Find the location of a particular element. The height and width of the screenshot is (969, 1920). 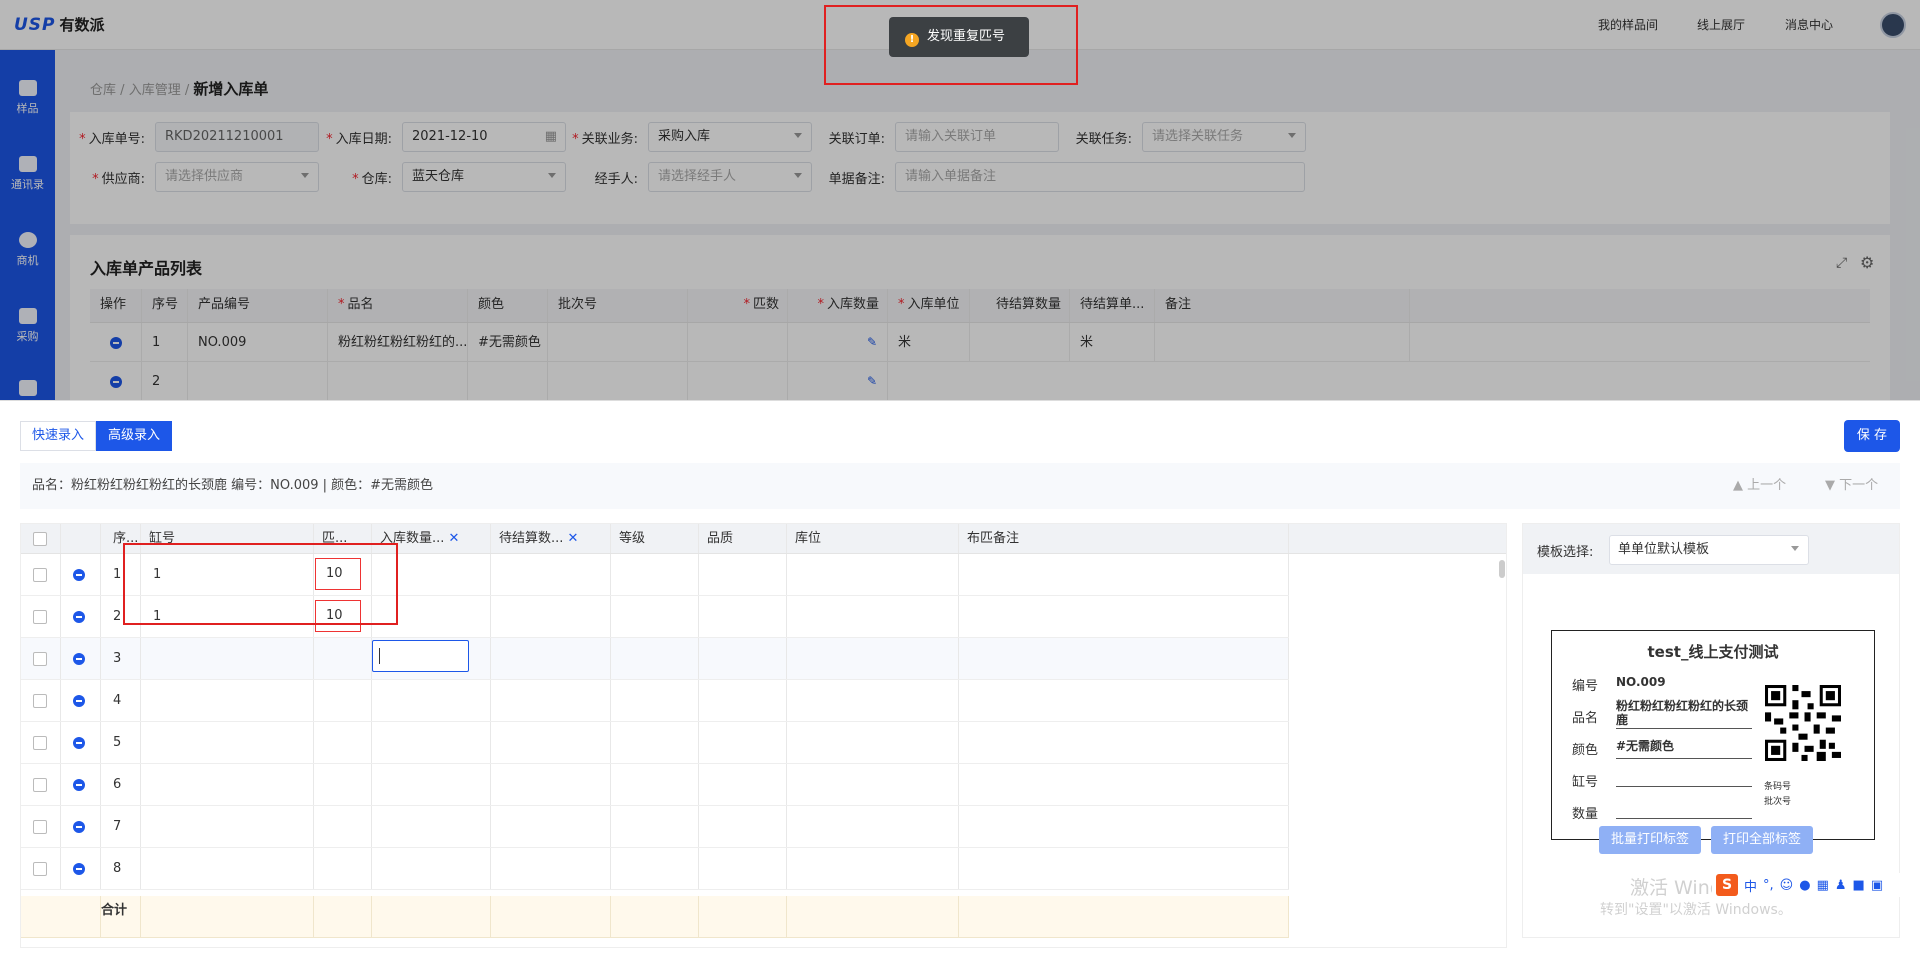

grid-scrollbar is located at coordinates (1502, 569).